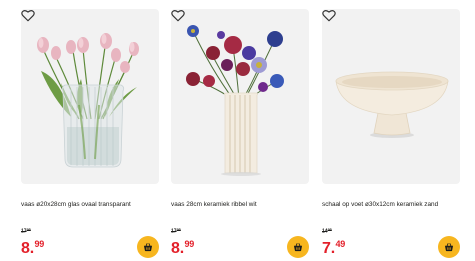  Describe the element at coordinates (240, 204) in the screenshot. I see `product-title: vaas 28cm keramiek ribbel wit` at that location.